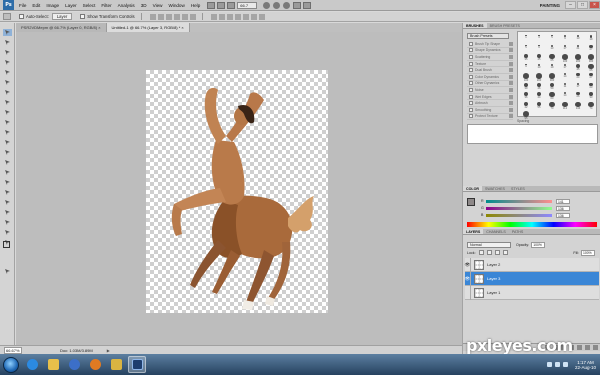  What do you see at coordinates (95, 364) in the screenshot?
I see `firefox-icon` at bounding box center [95, 364].